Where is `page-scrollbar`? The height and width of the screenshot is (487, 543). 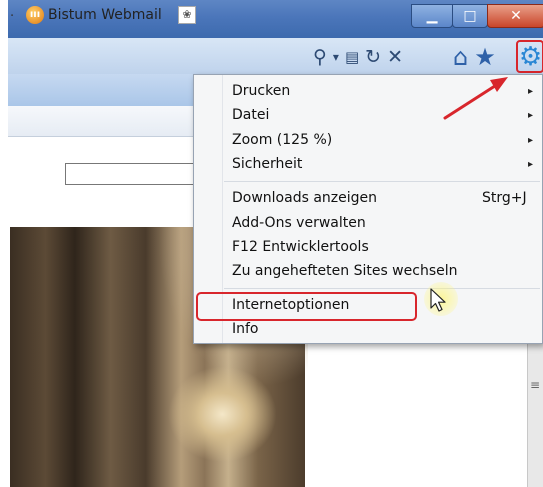 page-scrollbar is located at coordinates (535, 407).